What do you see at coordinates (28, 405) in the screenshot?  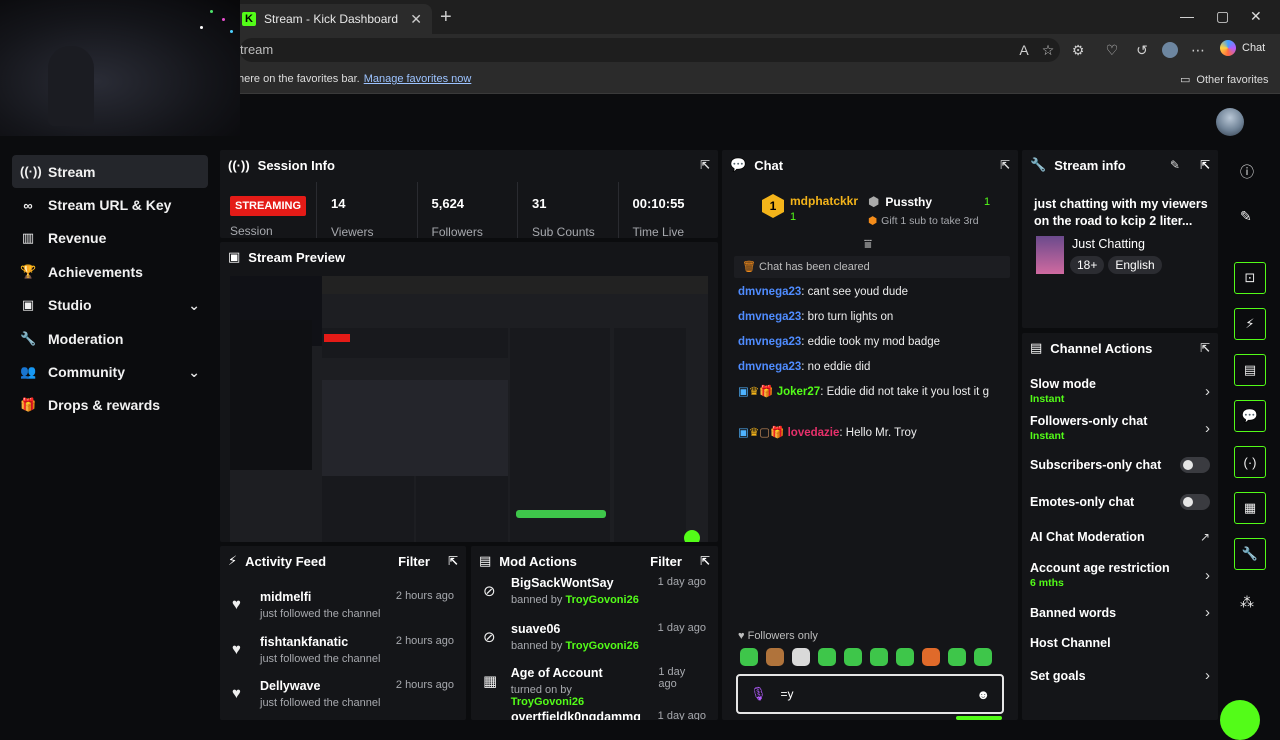 I see `gift-icon: 🎁` at bounding box center [28, 405].